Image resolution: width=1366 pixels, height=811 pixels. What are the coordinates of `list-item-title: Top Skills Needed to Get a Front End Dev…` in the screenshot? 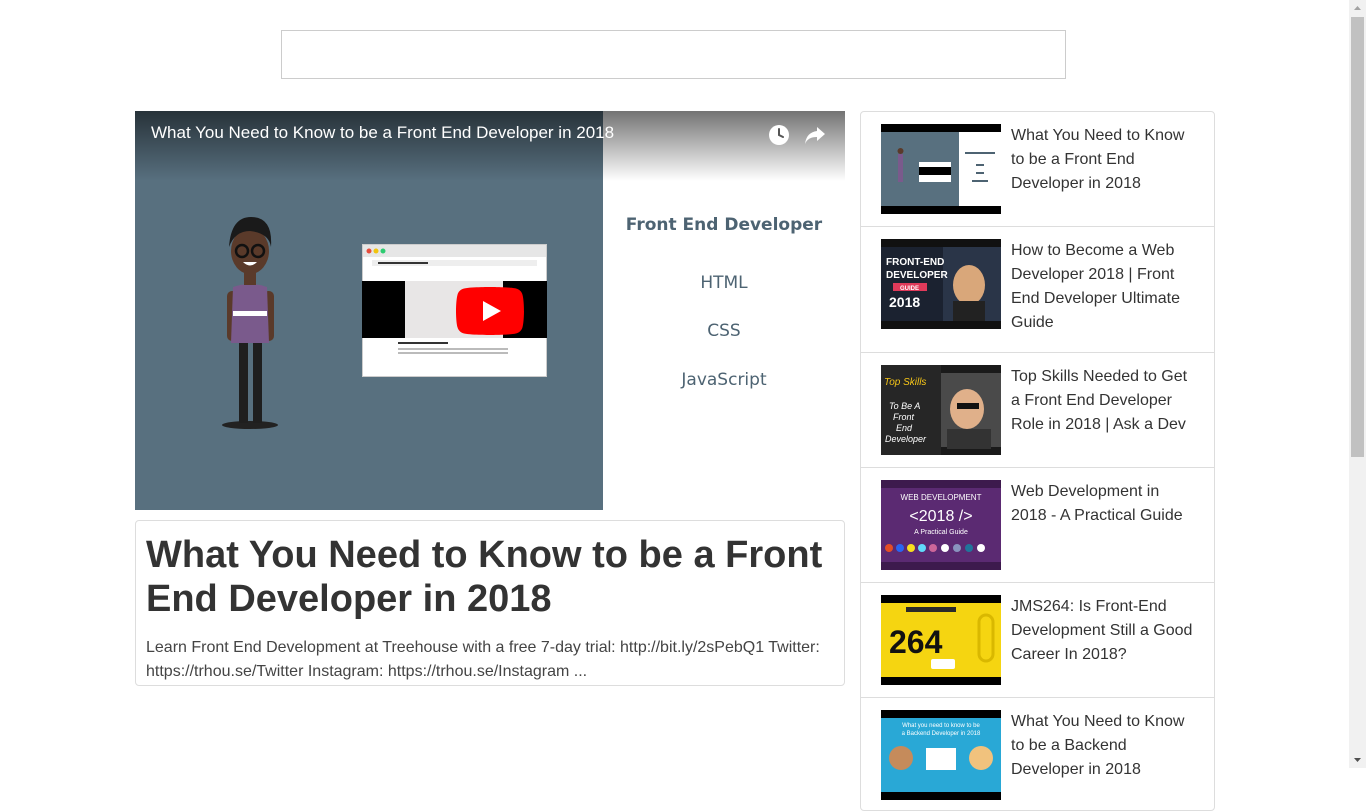 It's located at (1105, 401).